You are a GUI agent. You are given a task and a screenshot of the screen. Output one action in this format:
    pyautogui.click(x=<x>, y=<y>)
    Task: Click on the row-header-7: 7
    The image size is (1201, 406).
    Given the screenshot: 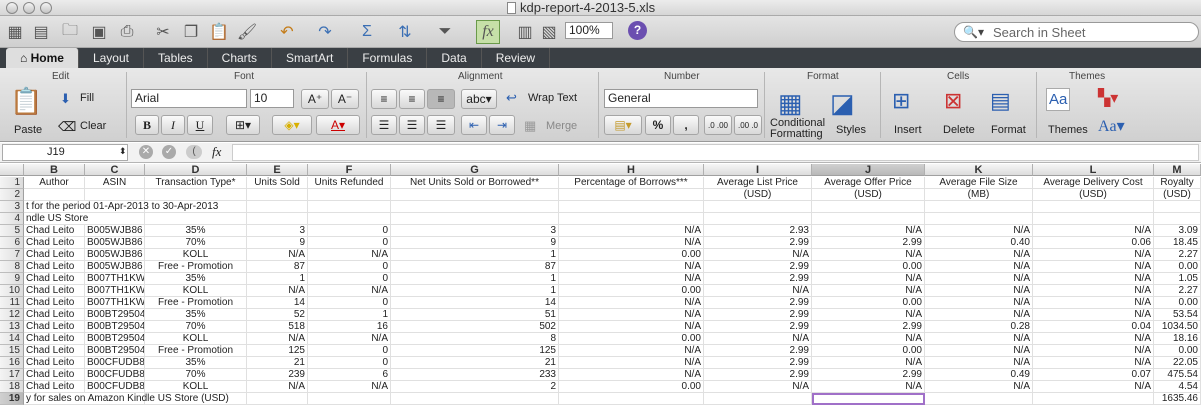 What is the action you would take?
    pyautogui.click(x=12, y=255)
    